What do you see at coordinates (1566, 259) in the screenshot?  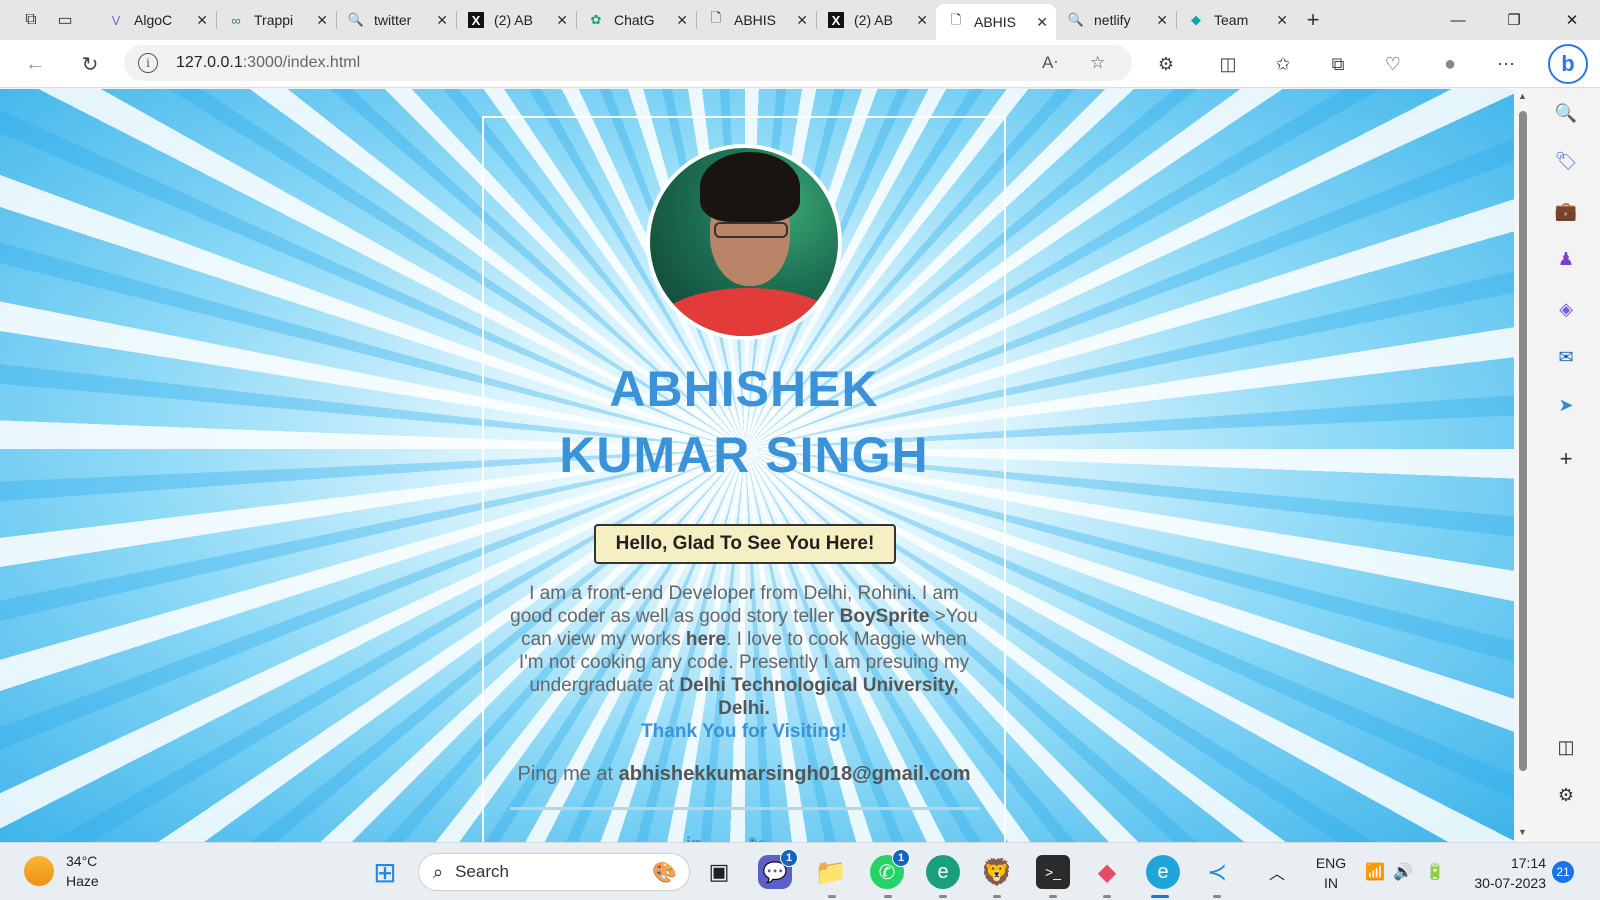 I see `games-icon: ♟` at bounding box center [1566, 259].